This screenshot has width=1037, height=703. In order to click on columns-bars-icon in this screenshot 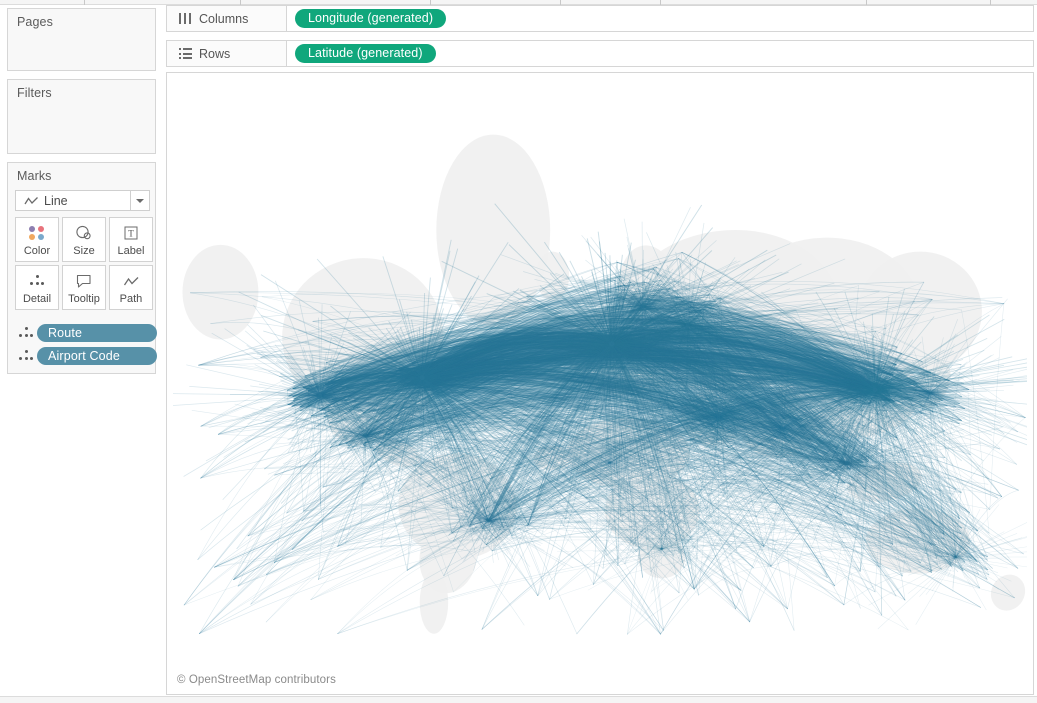, I will do `click(185, 18)`.